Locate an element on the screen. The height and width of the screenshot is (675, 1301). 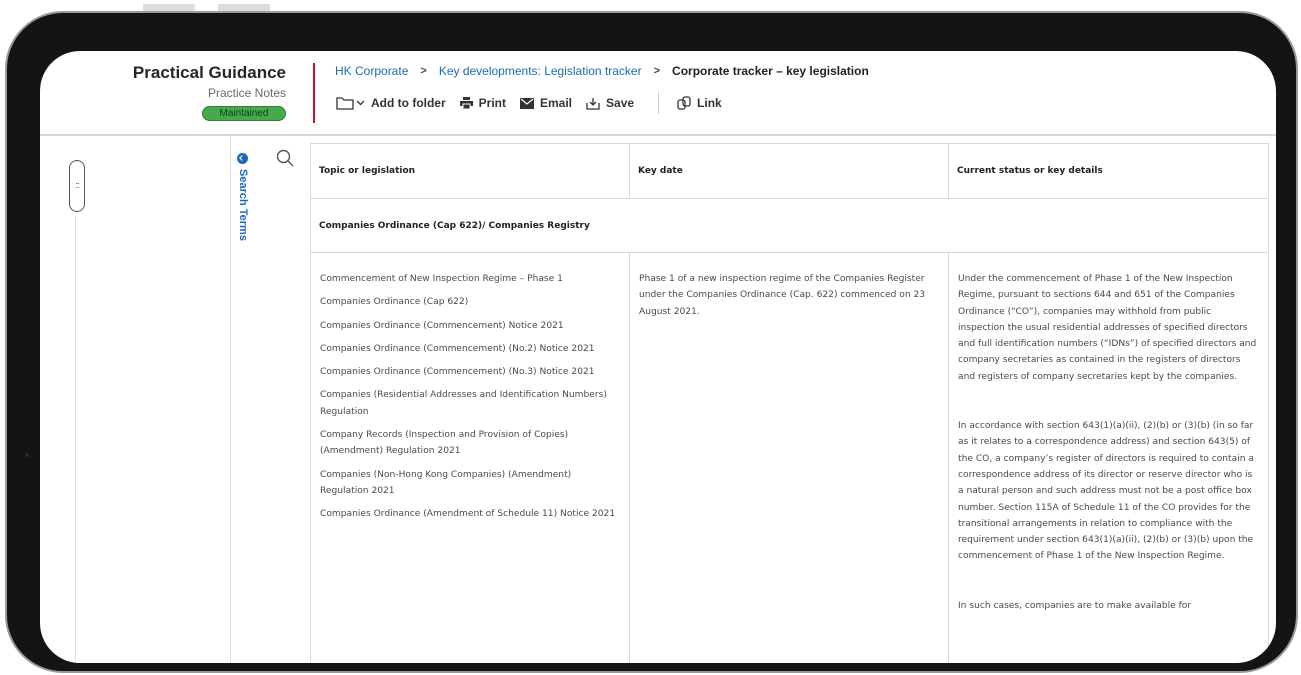
save-button: Save is located at coordinates (610, 103).